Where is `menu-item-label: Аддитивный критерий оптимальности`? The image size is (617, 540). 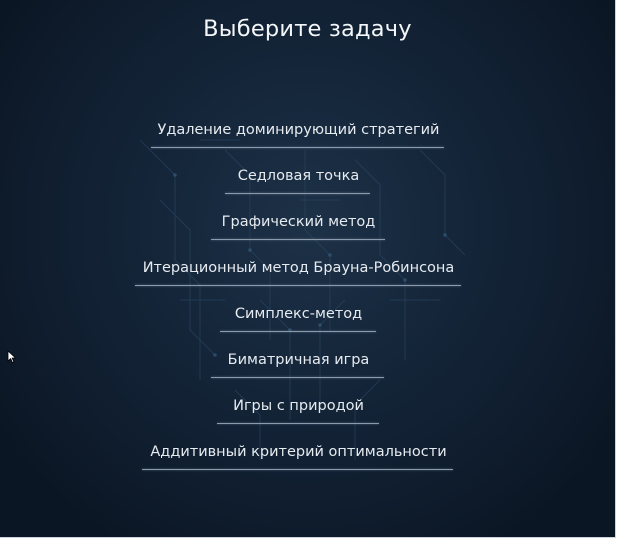
menu-item-label: Аддитивный критерий оптимальности is located at coordinates (298, 452).